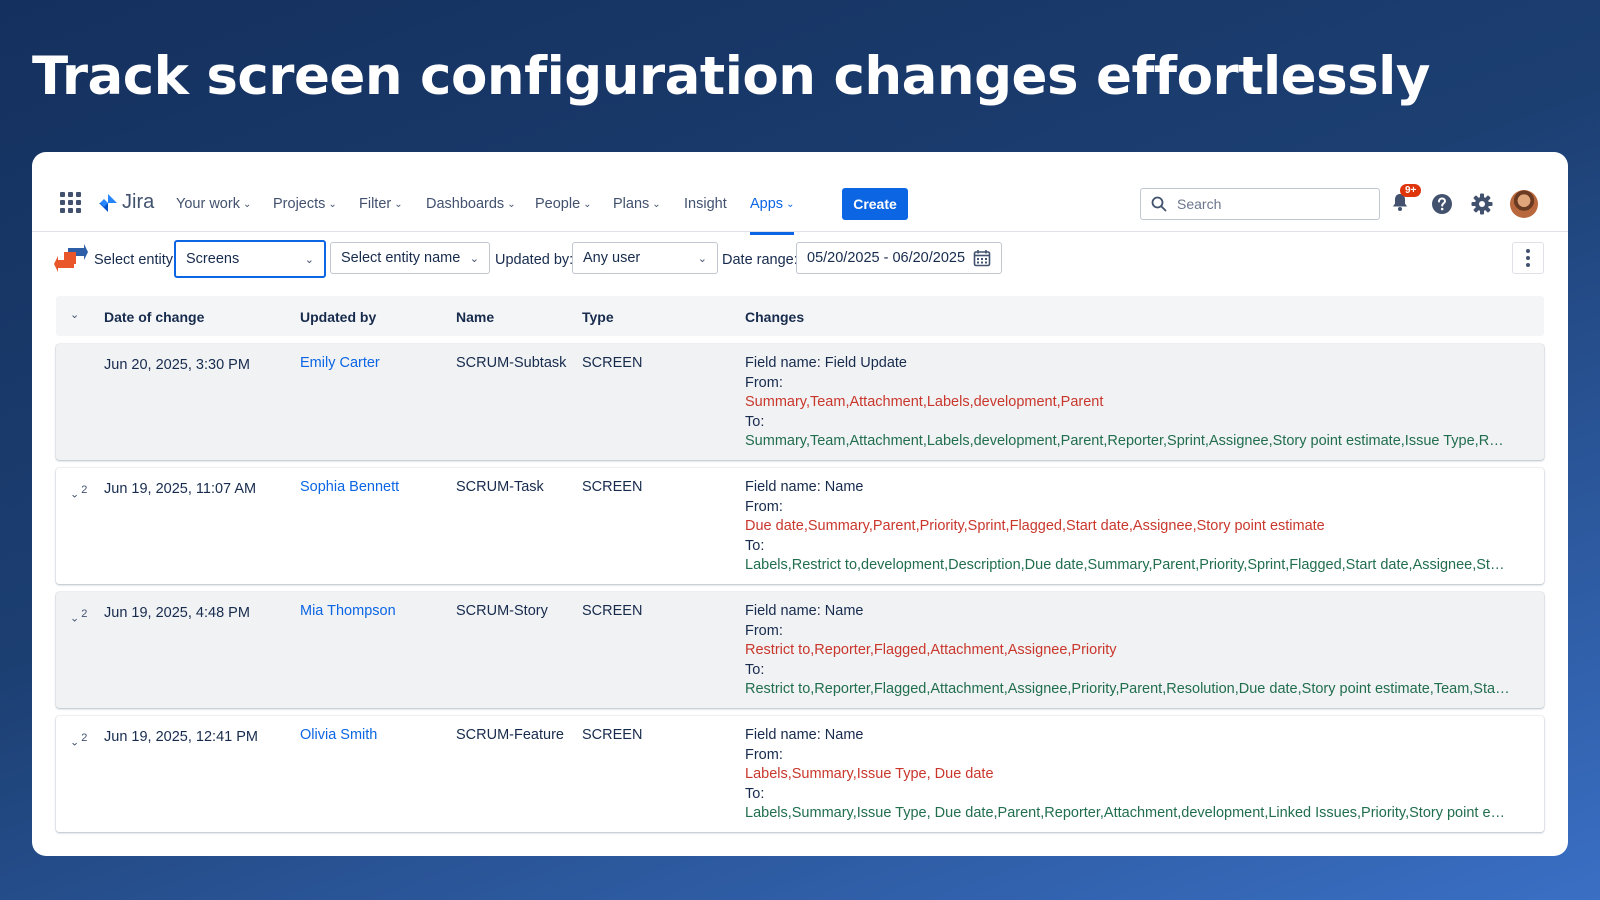 The width and height of the screenshot is (1600, 900). Describe the element at coordinates (250, 259) in the screenshot. I see `entity-select: Screens ⌄` at that location.